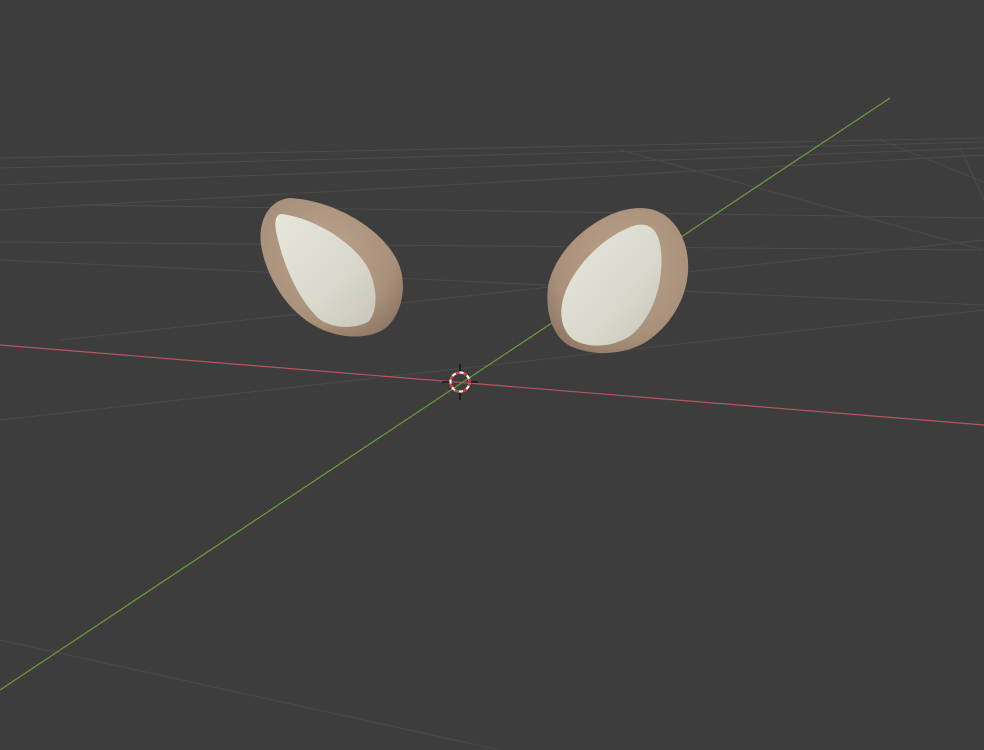  What do you see at coordinates (618, 281) in the screenshot?
I see `right-ear-object` at bounding box center [618, 281].